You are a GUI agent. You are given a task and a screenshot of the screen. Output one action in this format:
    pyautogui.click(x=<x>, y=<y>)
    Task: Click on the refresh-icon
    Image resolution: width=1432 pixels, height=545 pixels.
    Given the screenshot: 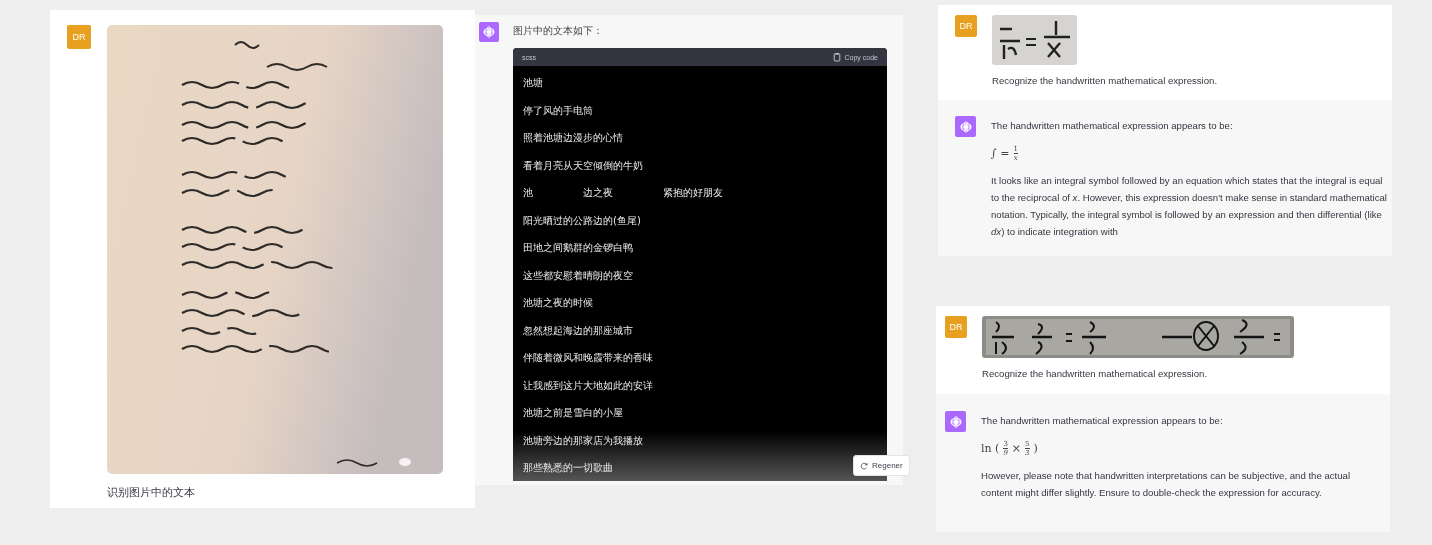 What is the action you would take?
    pyautogui.click(x=864, y=465)
    